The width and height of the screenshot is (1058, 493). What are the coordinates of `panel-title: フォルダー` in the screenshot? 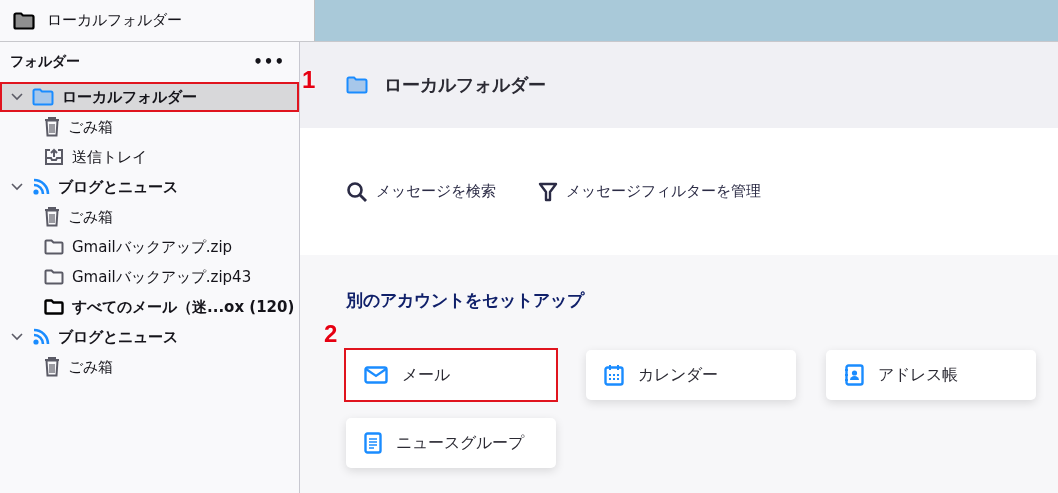 It's located at (45, 62).